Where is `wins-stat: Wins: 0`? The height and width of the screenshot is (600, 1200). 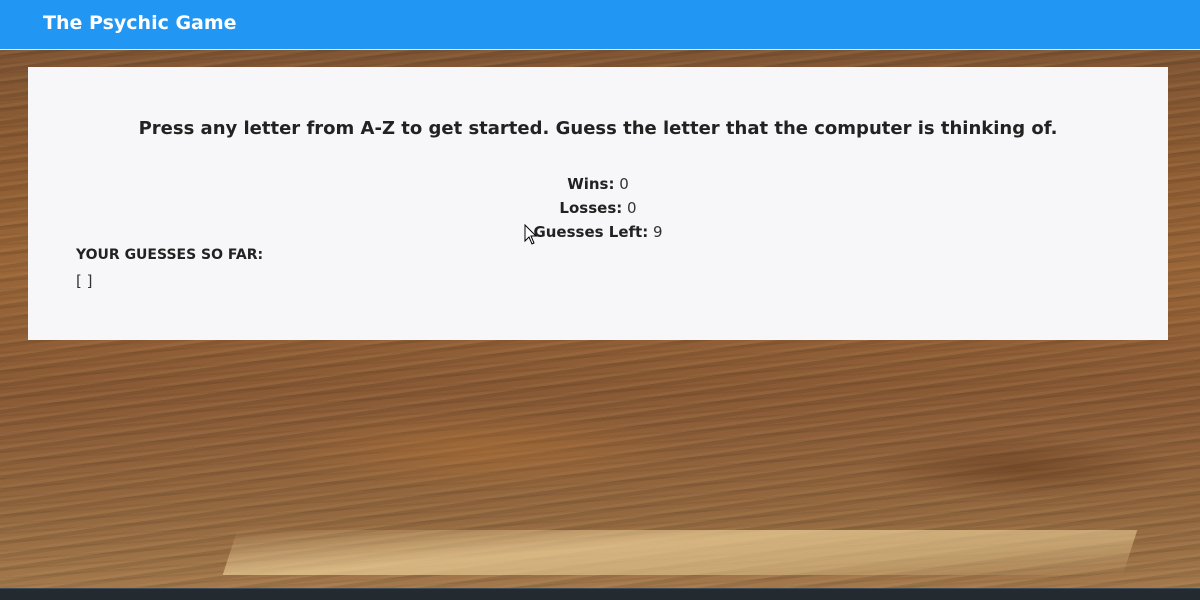
wins-stat: Wins: 0 is located at coordinates (598, 184).